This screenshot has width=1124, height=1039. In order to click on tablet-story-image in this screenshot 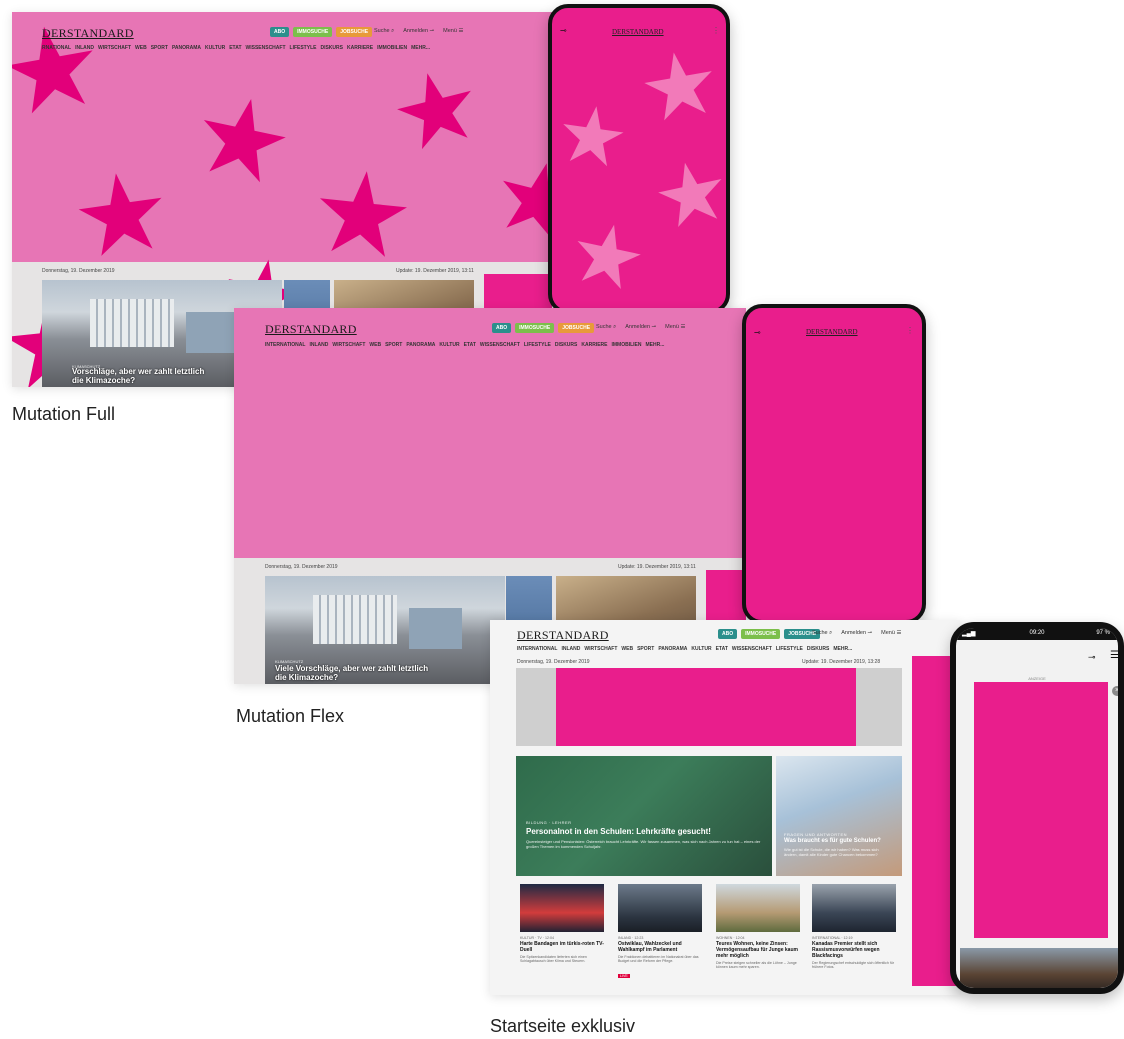, I will do `click(1039, 968)`.